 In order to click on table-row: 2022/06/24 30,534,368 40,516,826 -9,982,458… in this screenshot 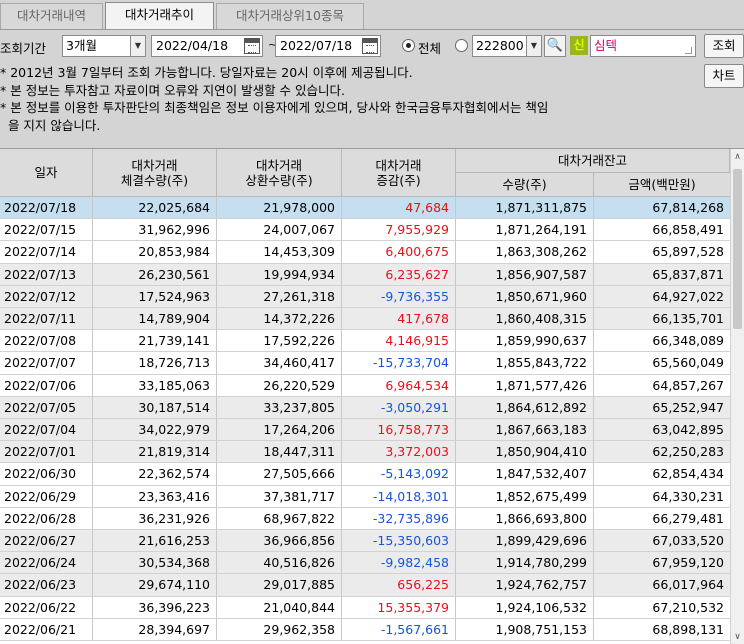, I will do `click(365, 563)`.